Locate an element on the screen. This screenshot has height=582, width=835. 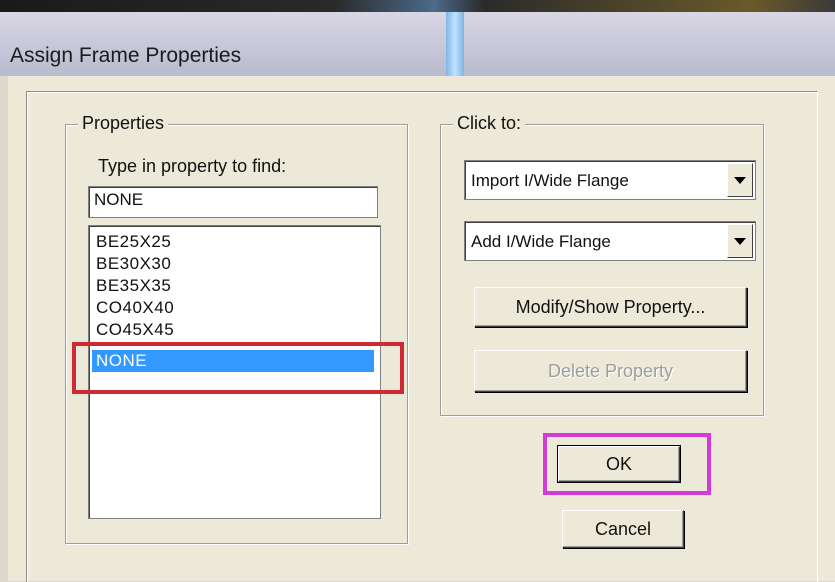
find-input-value: NONE is located at coordinates (119, 199).